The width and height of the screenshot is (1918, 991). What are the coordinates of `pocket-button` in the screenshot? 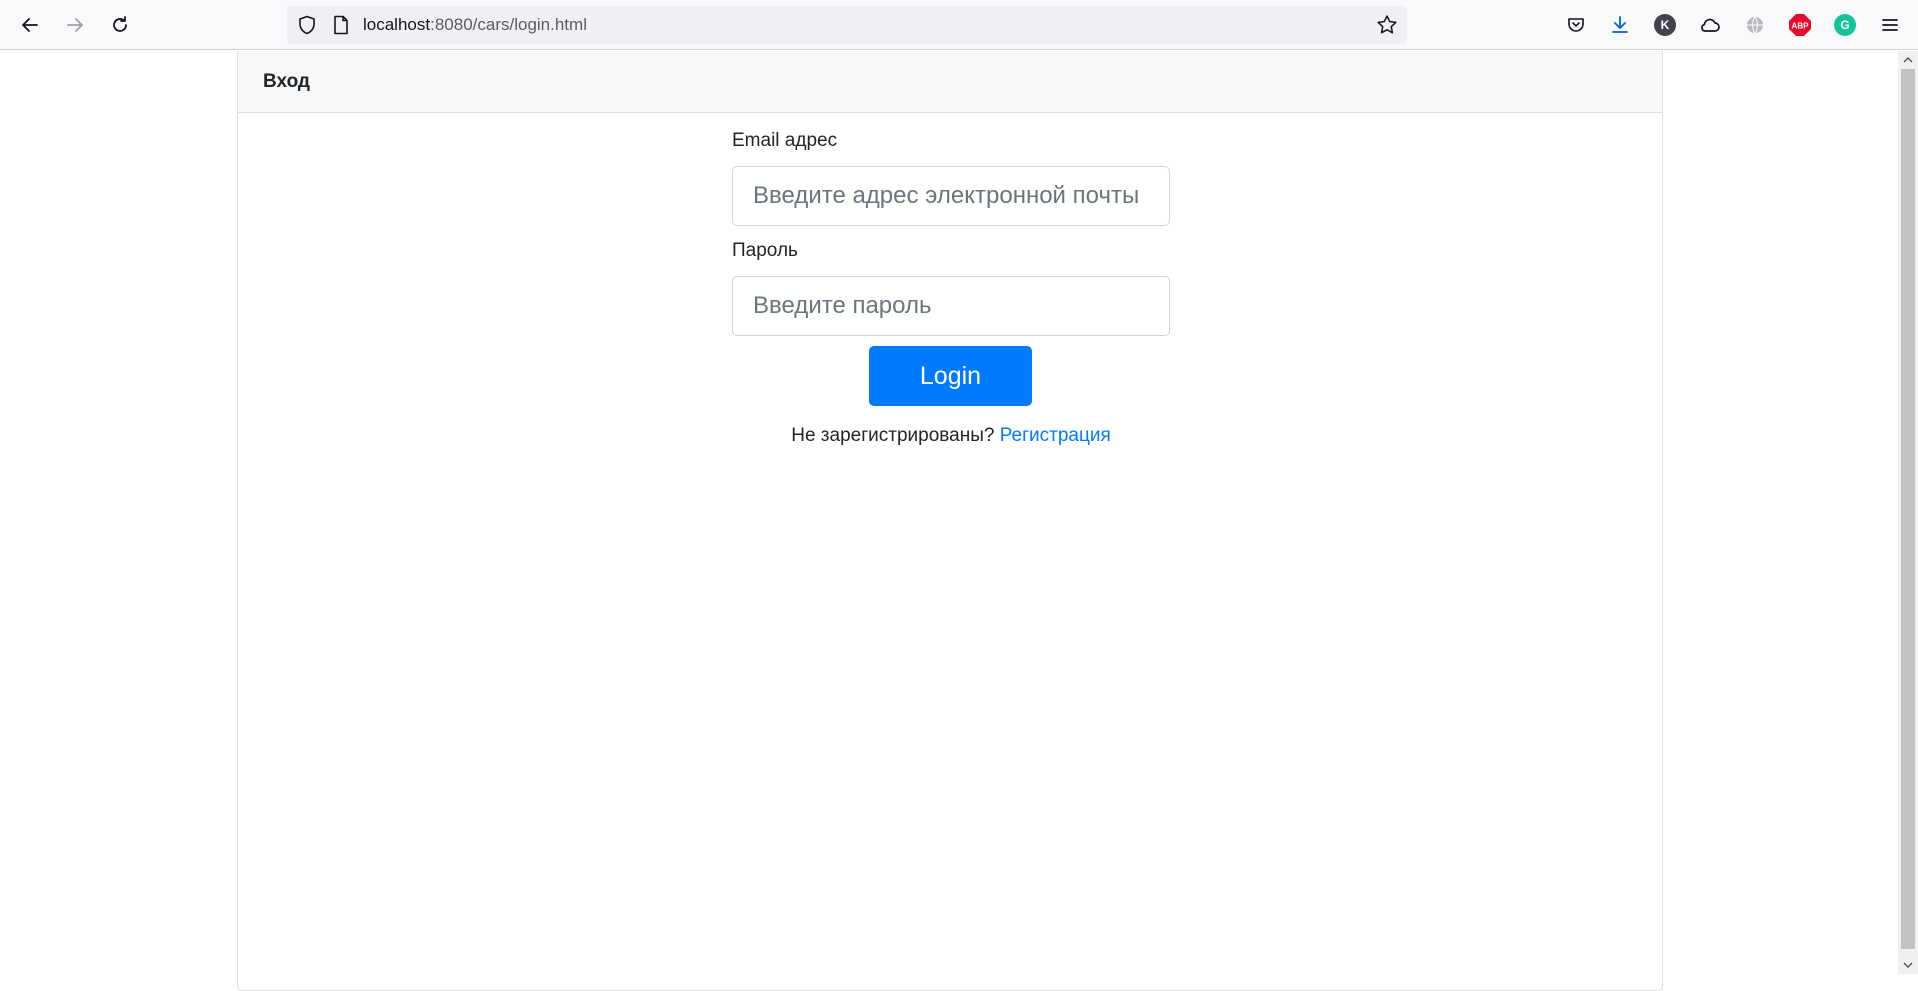 It's located at (1576, 25).